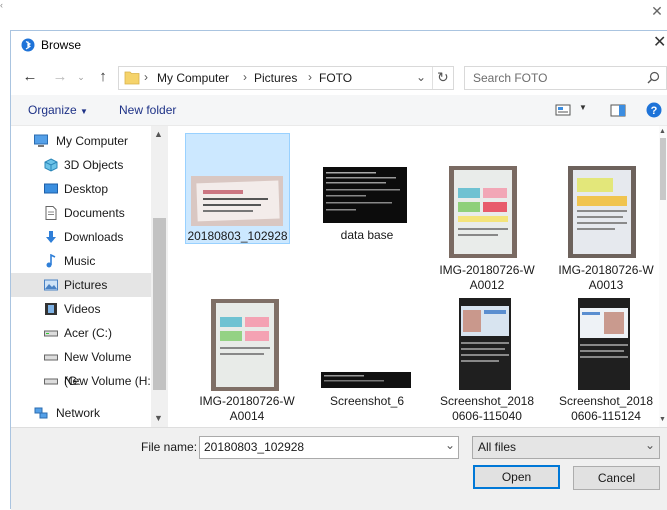  What do you see at coordinates (563, 110) in the screenshot?
I see `view-options-icon` at bounding box center [563, 110].